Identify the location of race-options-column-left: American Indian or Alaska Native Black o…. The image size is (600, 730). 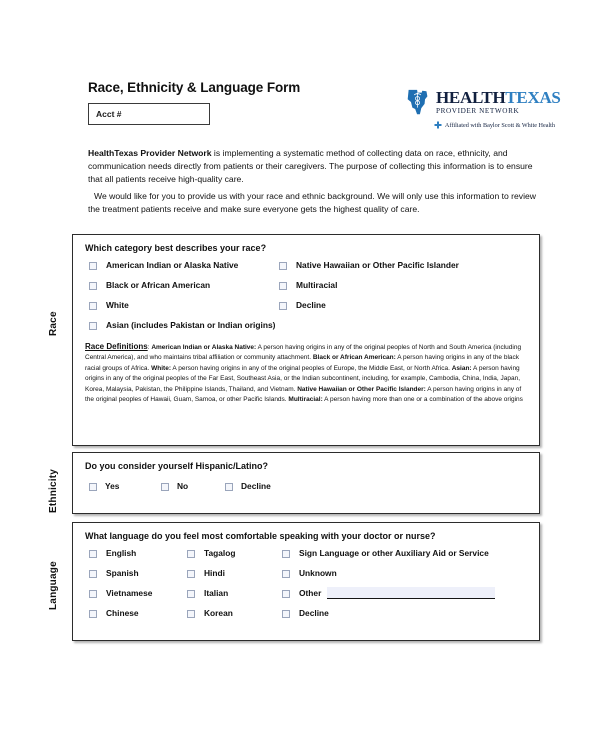
(180, 300).